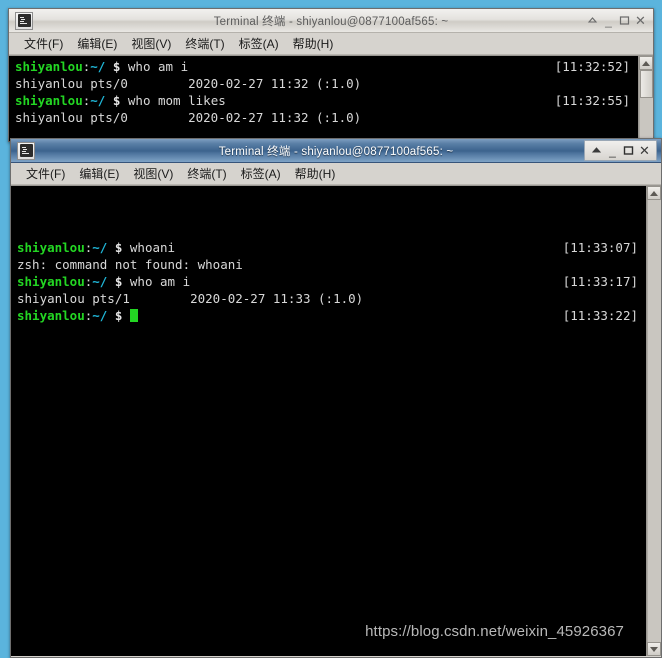  What do you see at coordinates (331, 315) in the screenshot?
I see `terminal-line: shiyanlou:~/ $ [11:33:22]` at bounding box center [331, 315].